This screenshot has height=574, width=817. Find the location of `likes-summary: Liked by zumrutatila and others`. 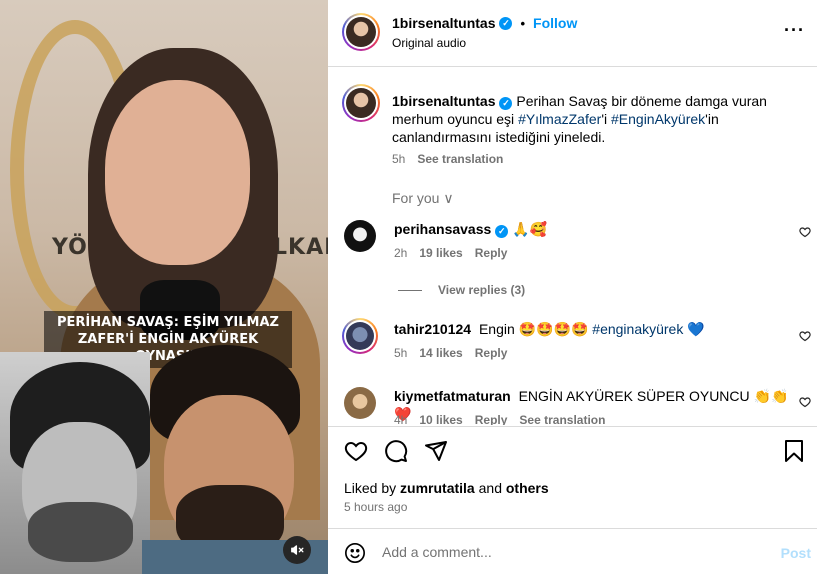

likes-summary: Liked by zumrutatila and others is located at coordinates (446, 488).